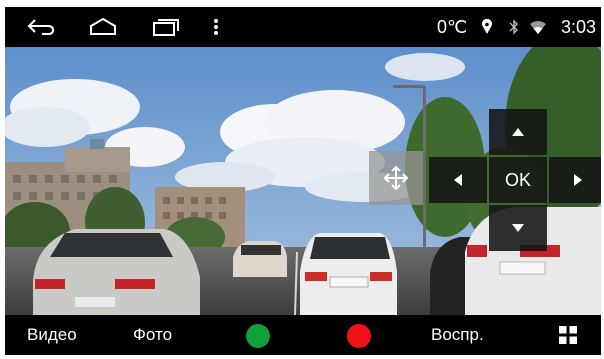  I want to click on right-button, so click(575, 180).